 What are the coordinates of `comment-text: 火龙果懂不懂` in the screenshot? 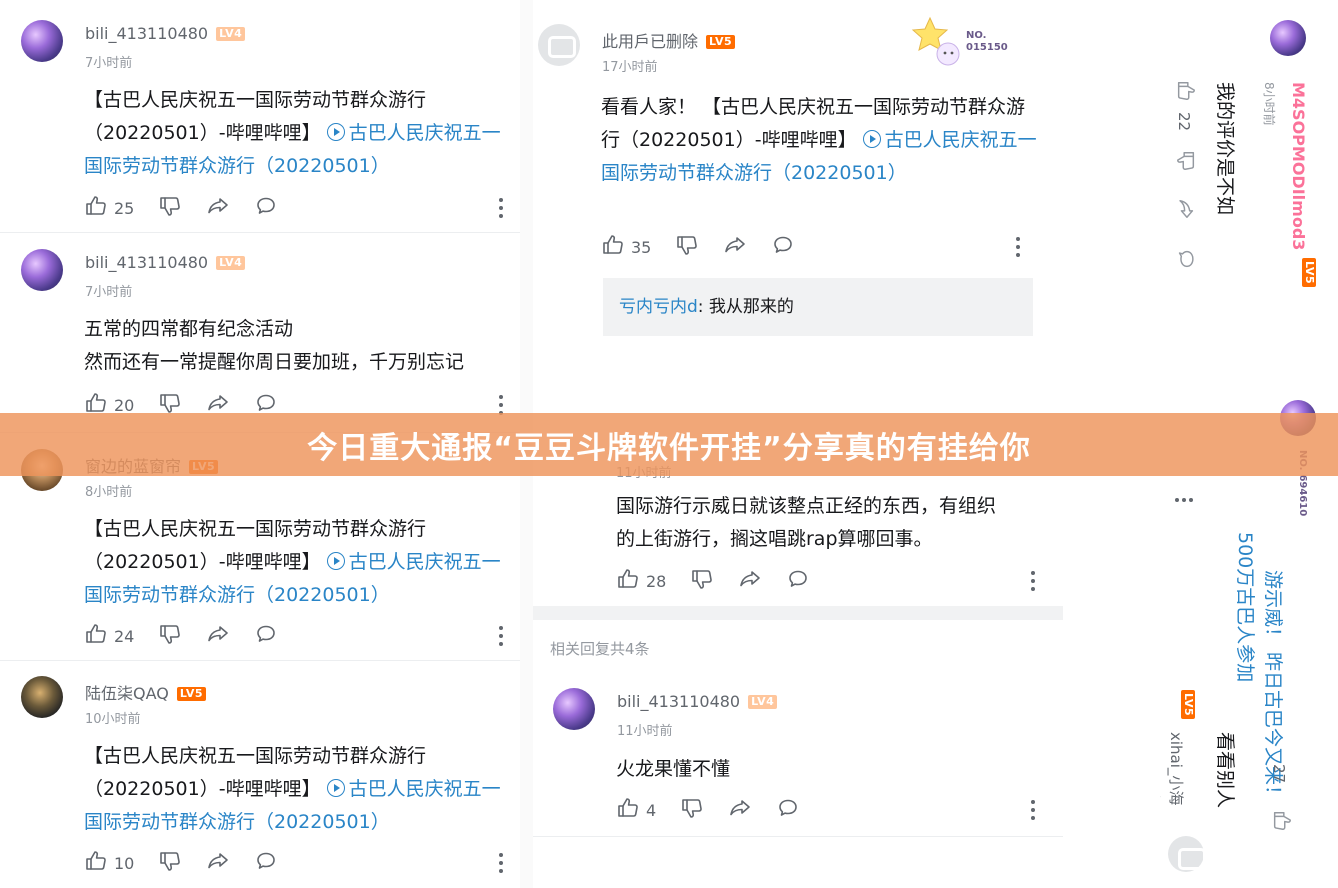 It's located at (831, 769).